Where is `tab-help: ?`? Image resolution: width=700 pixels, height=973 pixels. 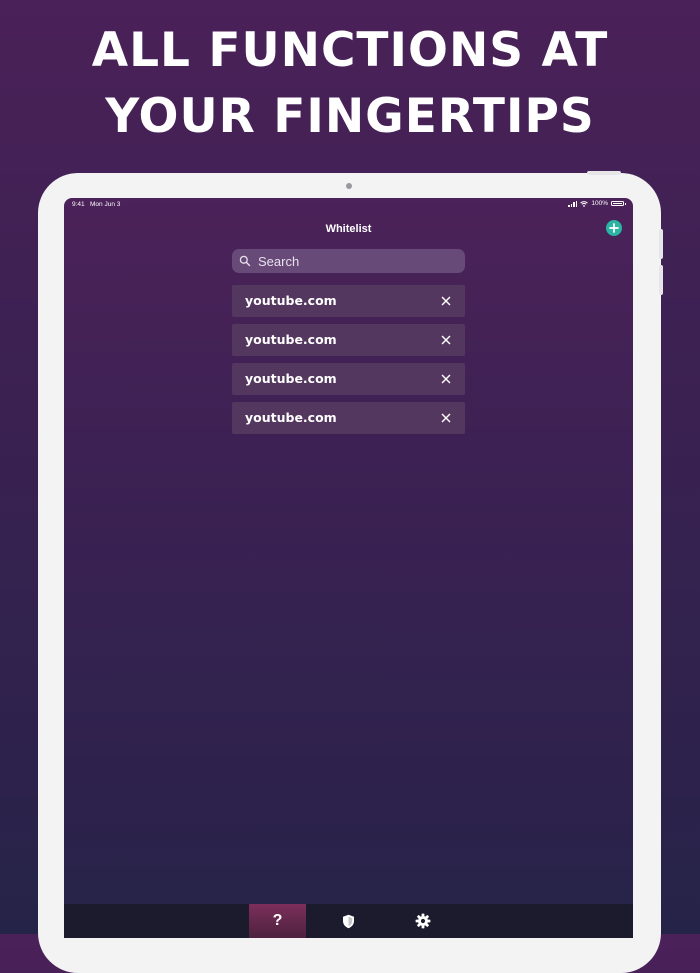
tab-help: ? is located at coordinates (277, 921).